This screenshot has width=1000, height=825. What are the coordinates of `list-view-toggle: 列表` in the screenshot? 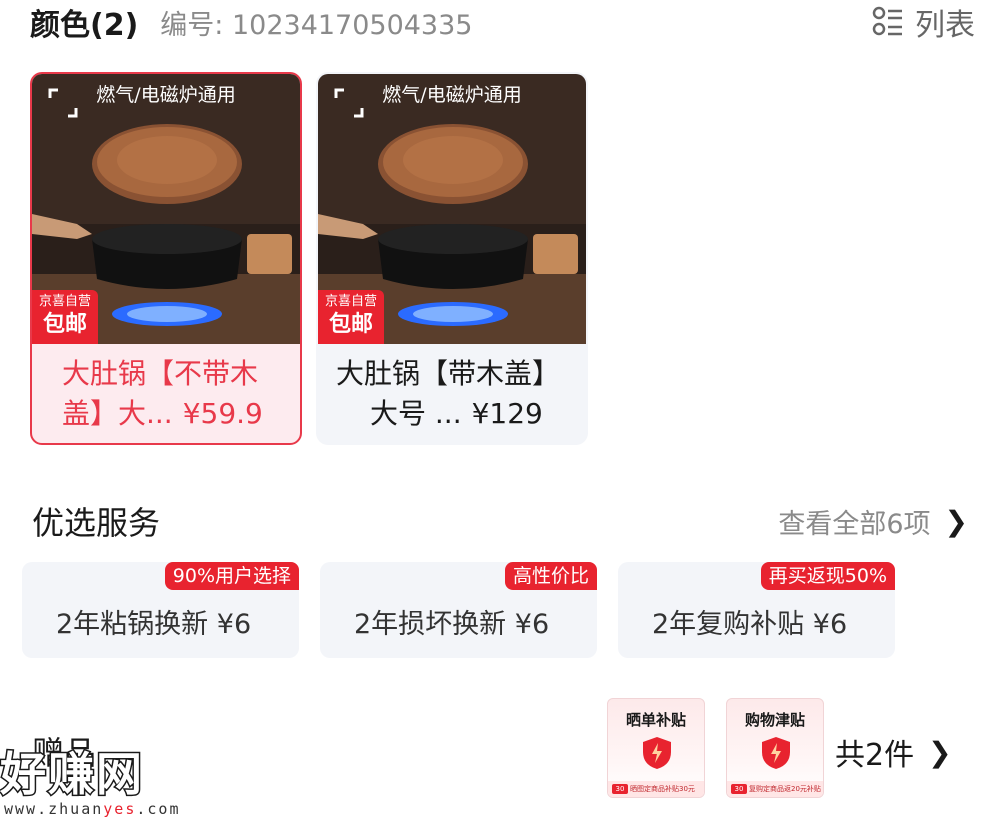 It's located at (923, 22).